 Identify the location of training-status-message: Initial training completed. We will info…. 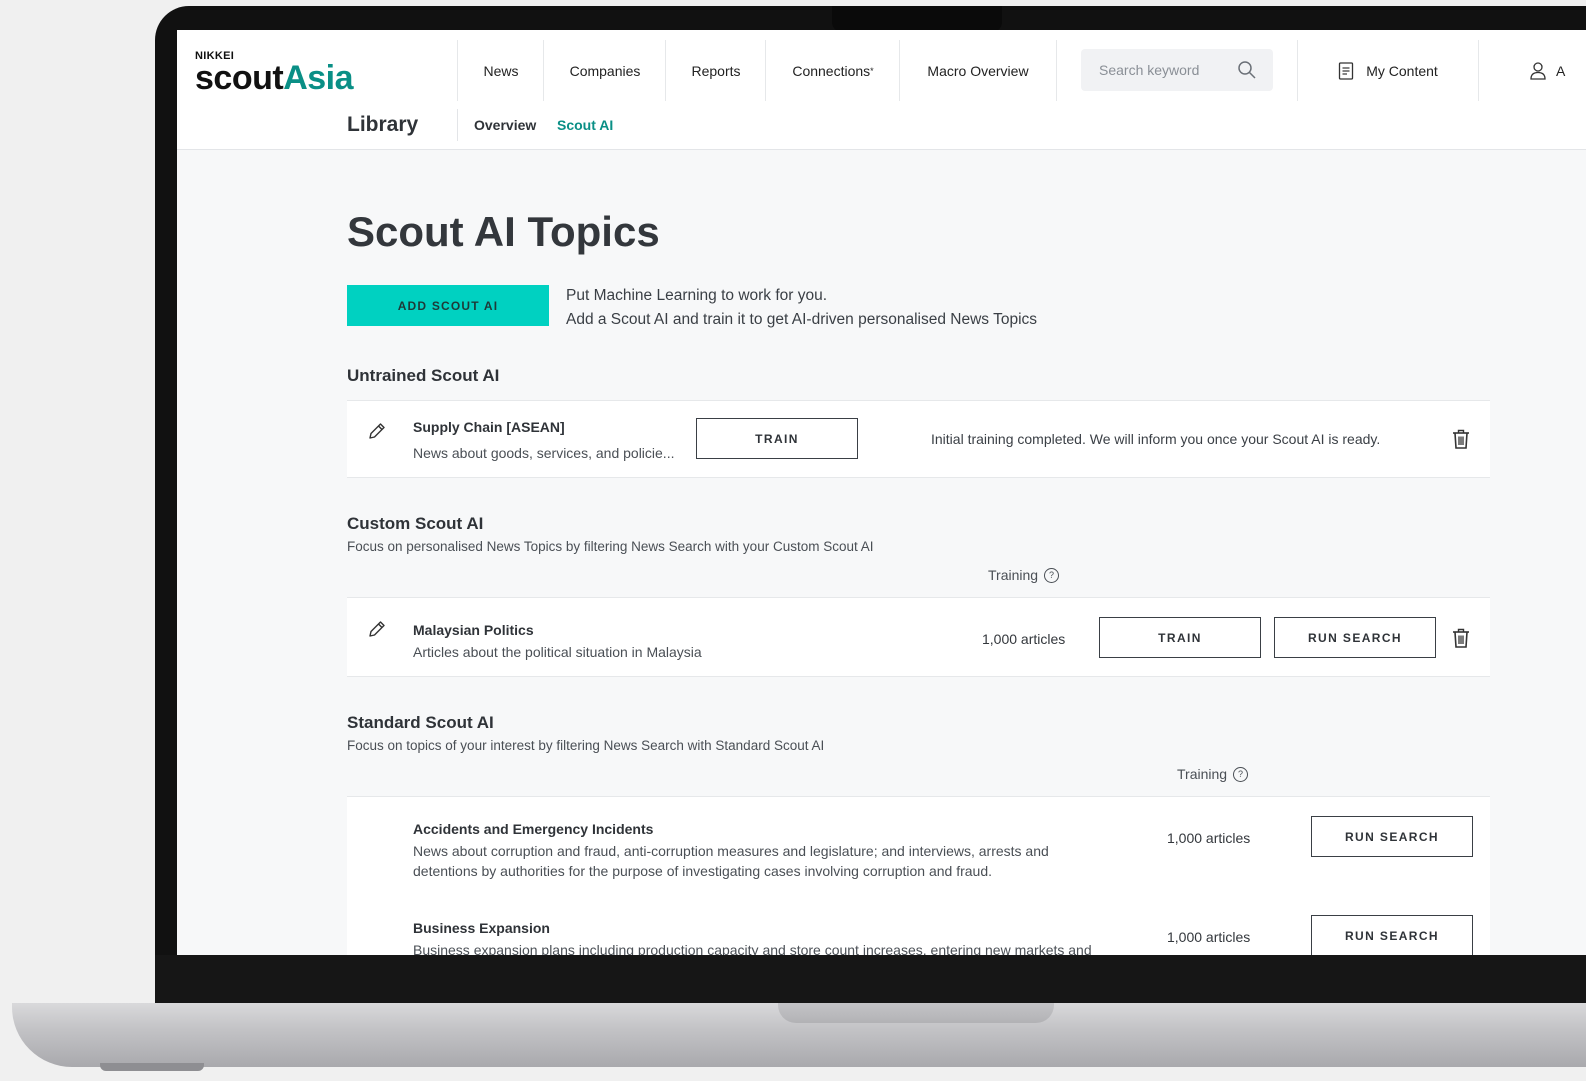
(1156, 439).